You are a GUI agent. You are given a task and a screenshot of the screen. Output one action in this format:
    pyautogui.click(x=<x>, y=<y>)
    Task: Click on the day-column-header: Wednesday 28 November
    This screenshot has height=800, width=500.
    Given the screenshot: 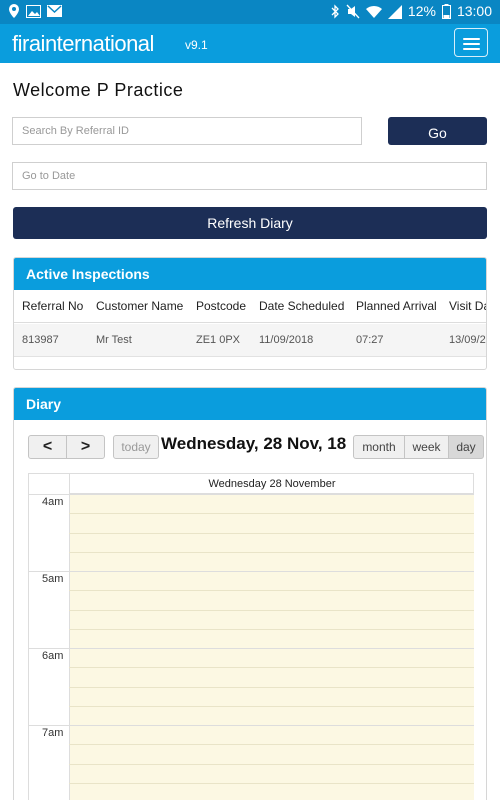 What is the action you would take?
    pyautogui.click(x=271, y=484)
    